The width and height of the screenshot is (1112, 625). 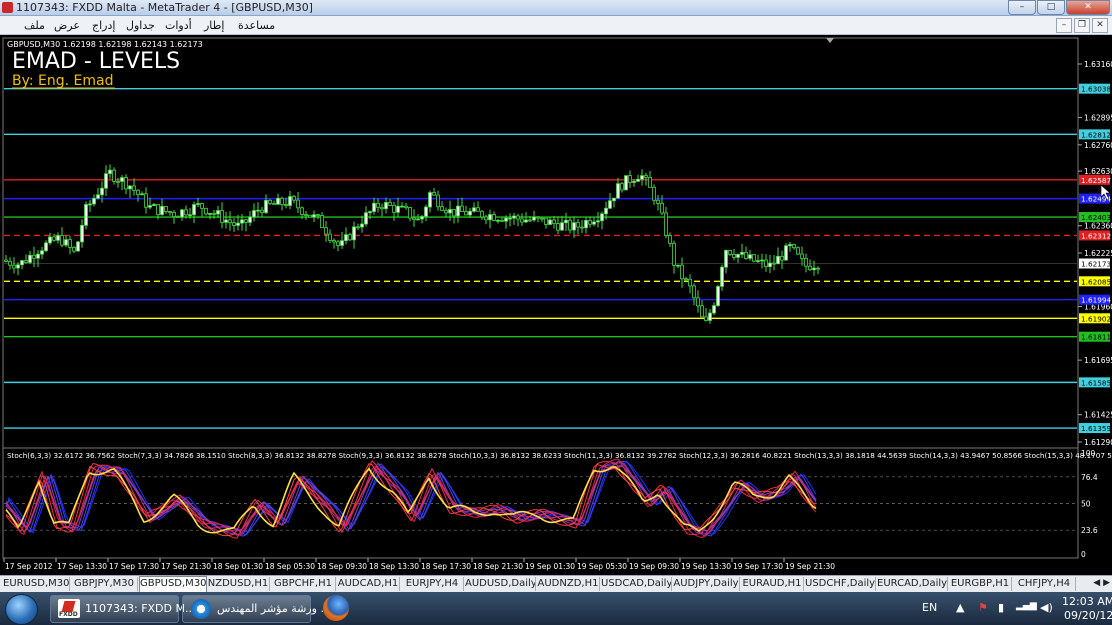 I want to click on chart-tab: EURCAD,Daily, so click(x=912, y=584).